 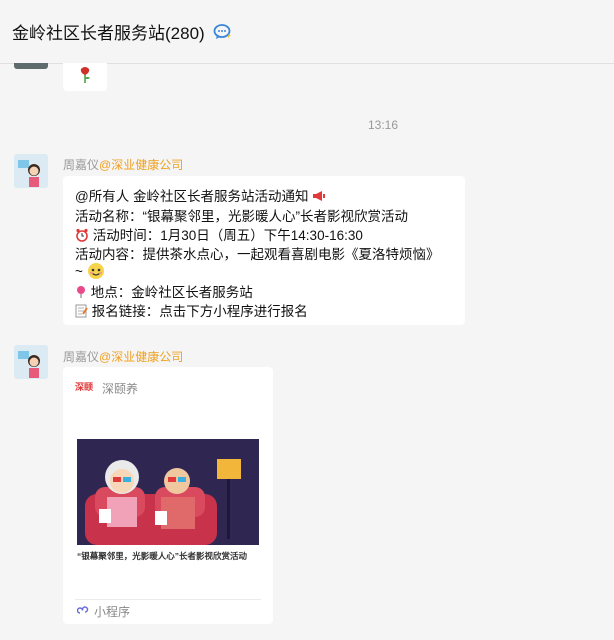 What do you see at coordinates (164, 291) in the screenshot?
I see `message-line: 地点：金岭社区长者服务站` at bounding box center [164, 291].